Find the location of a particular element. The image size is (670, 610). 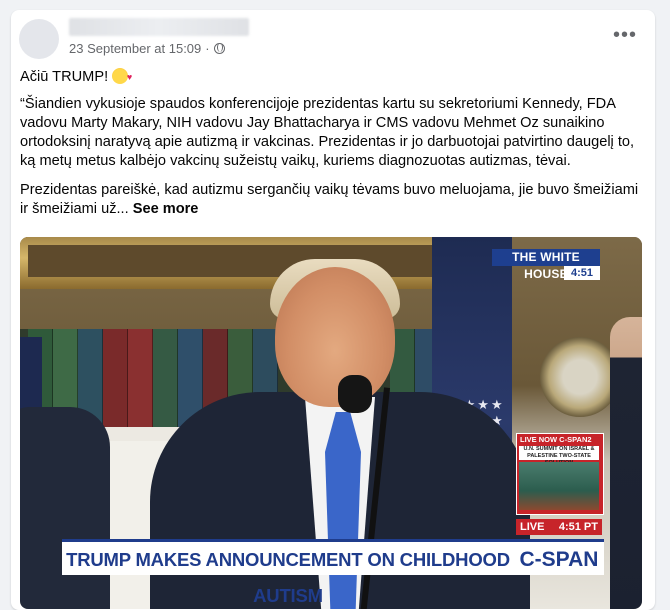

live-time: 4:51 PT is located at coordinates (578, 527).